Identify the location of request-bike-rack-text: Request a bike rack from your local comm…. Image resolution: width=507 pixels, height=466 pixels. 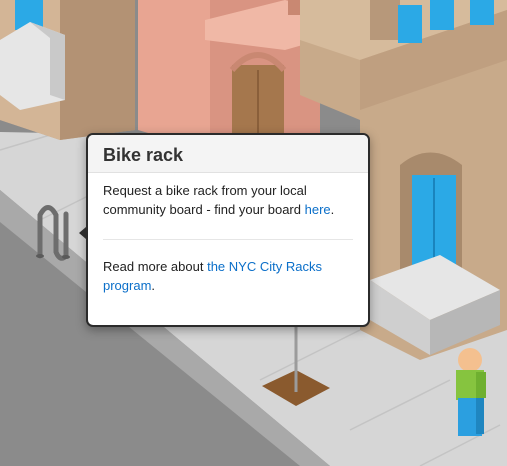
(228, 200).